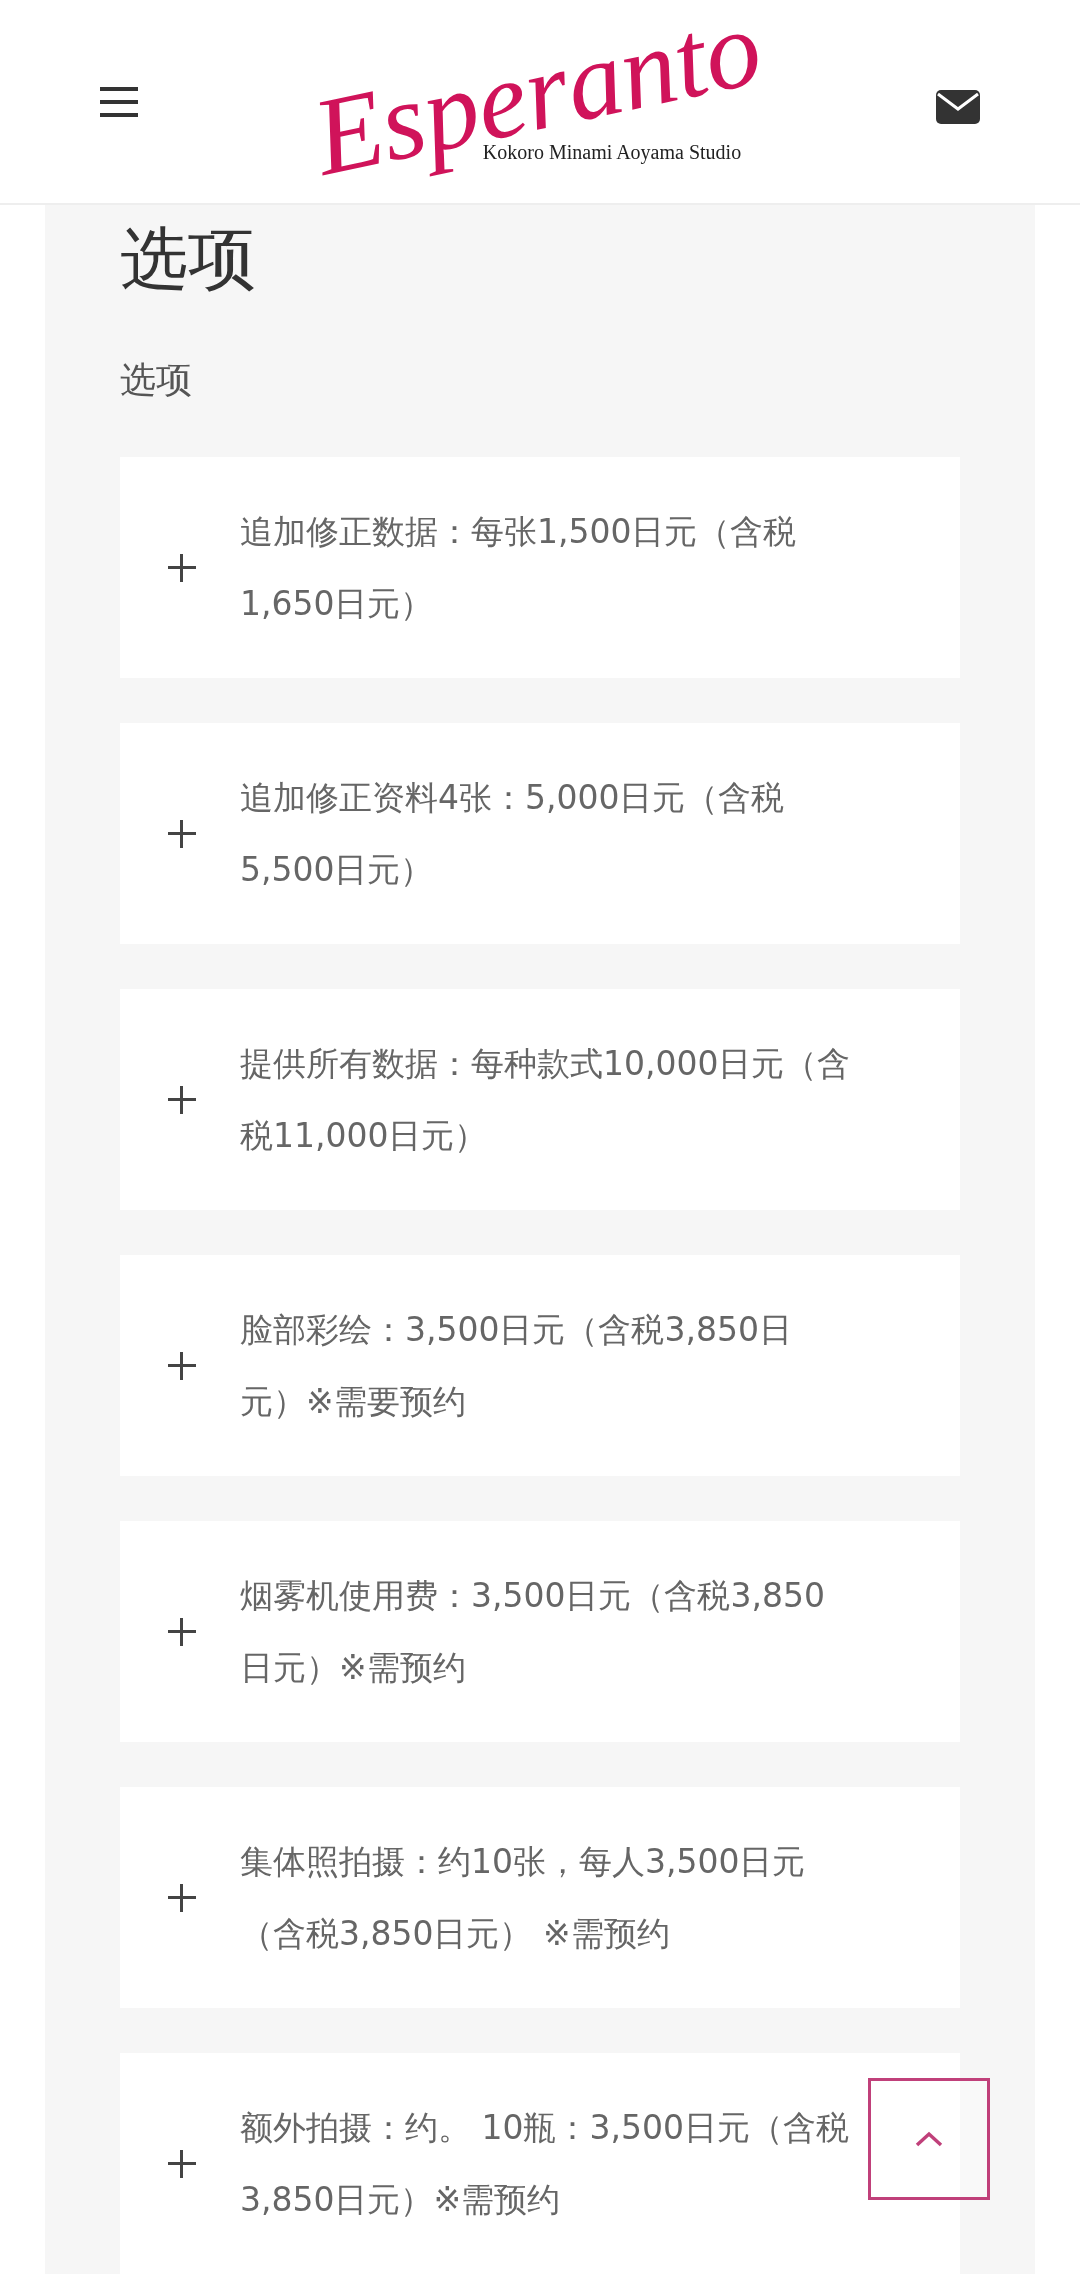  Describe the element at coordinates (519, 567) in the screenshot. I see `option-text: 追加修正数据：每张1,500日元（含税1,650日元）` at that location.